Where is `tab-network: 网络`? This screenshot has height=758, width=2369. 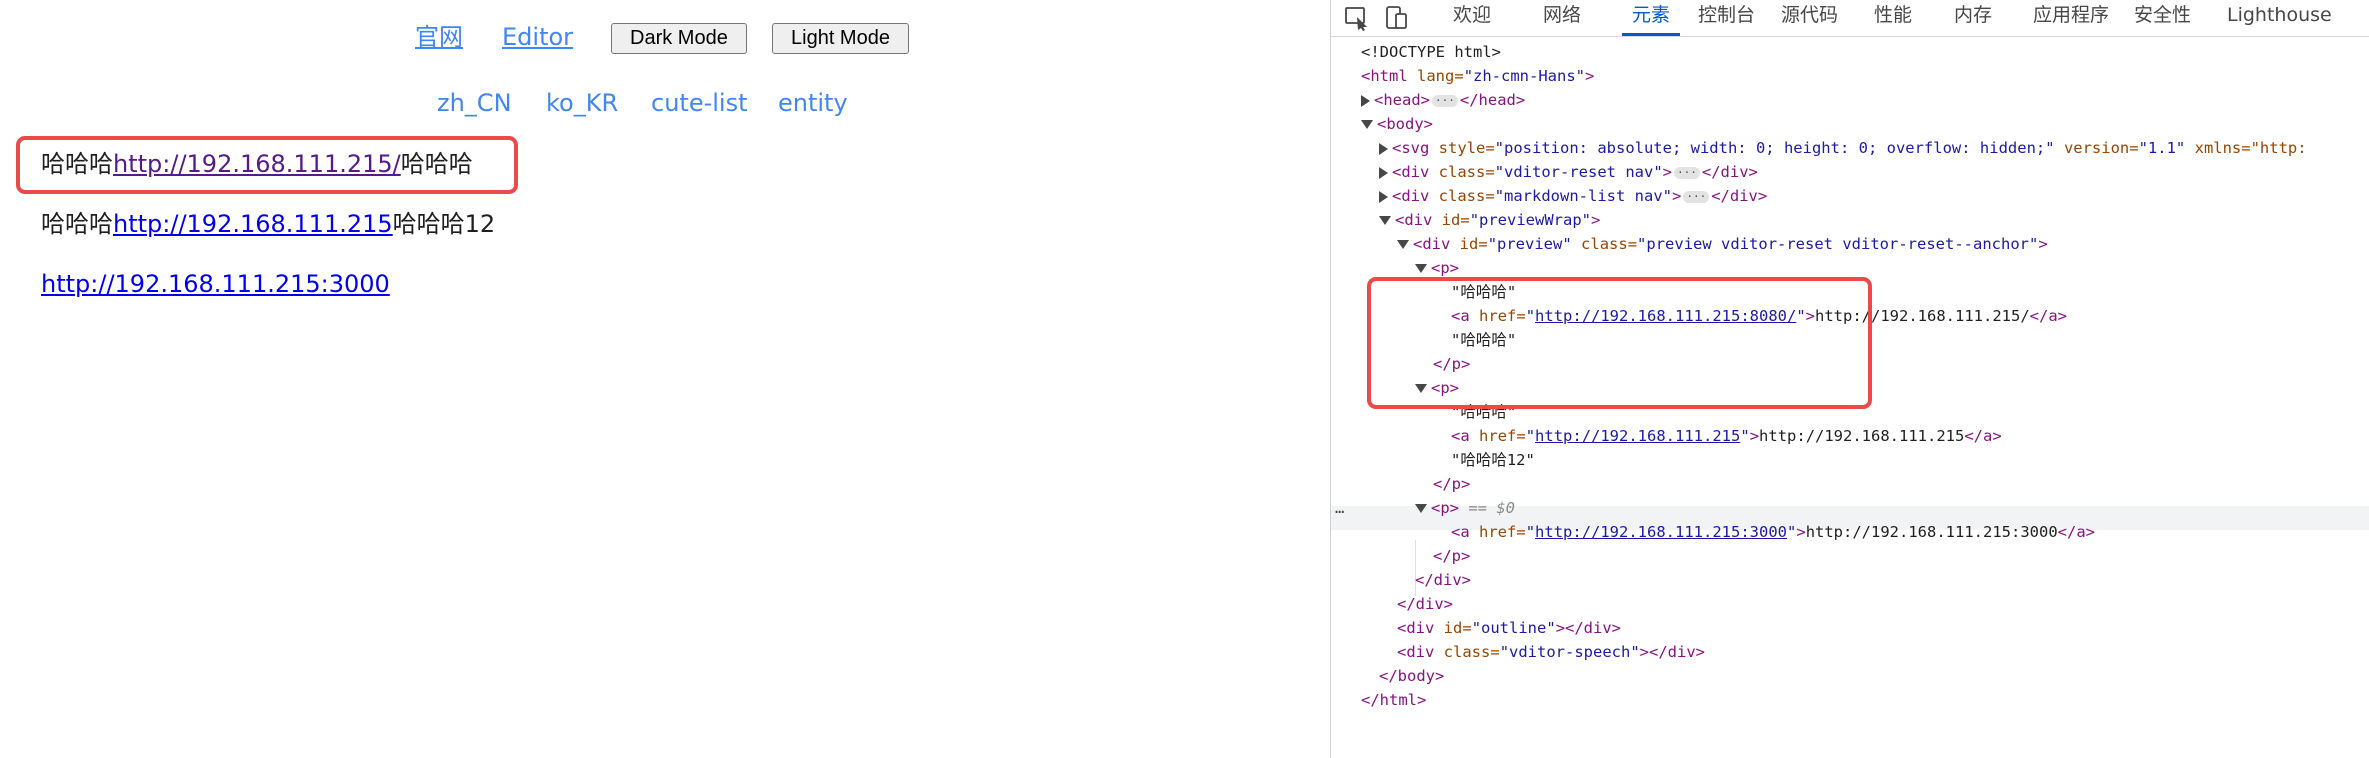 tab-network: 网络 is located at coordinates (1562, 18).